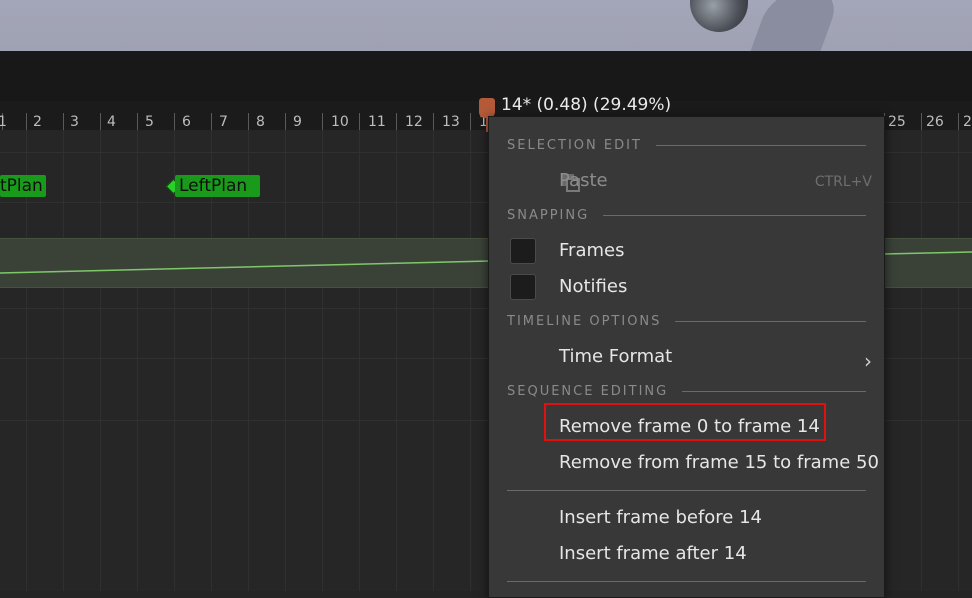 Image resolution: width=972 pixels, height=598 pixels. I want to click on section-snapping: SNAPPING, so click(686, 215).